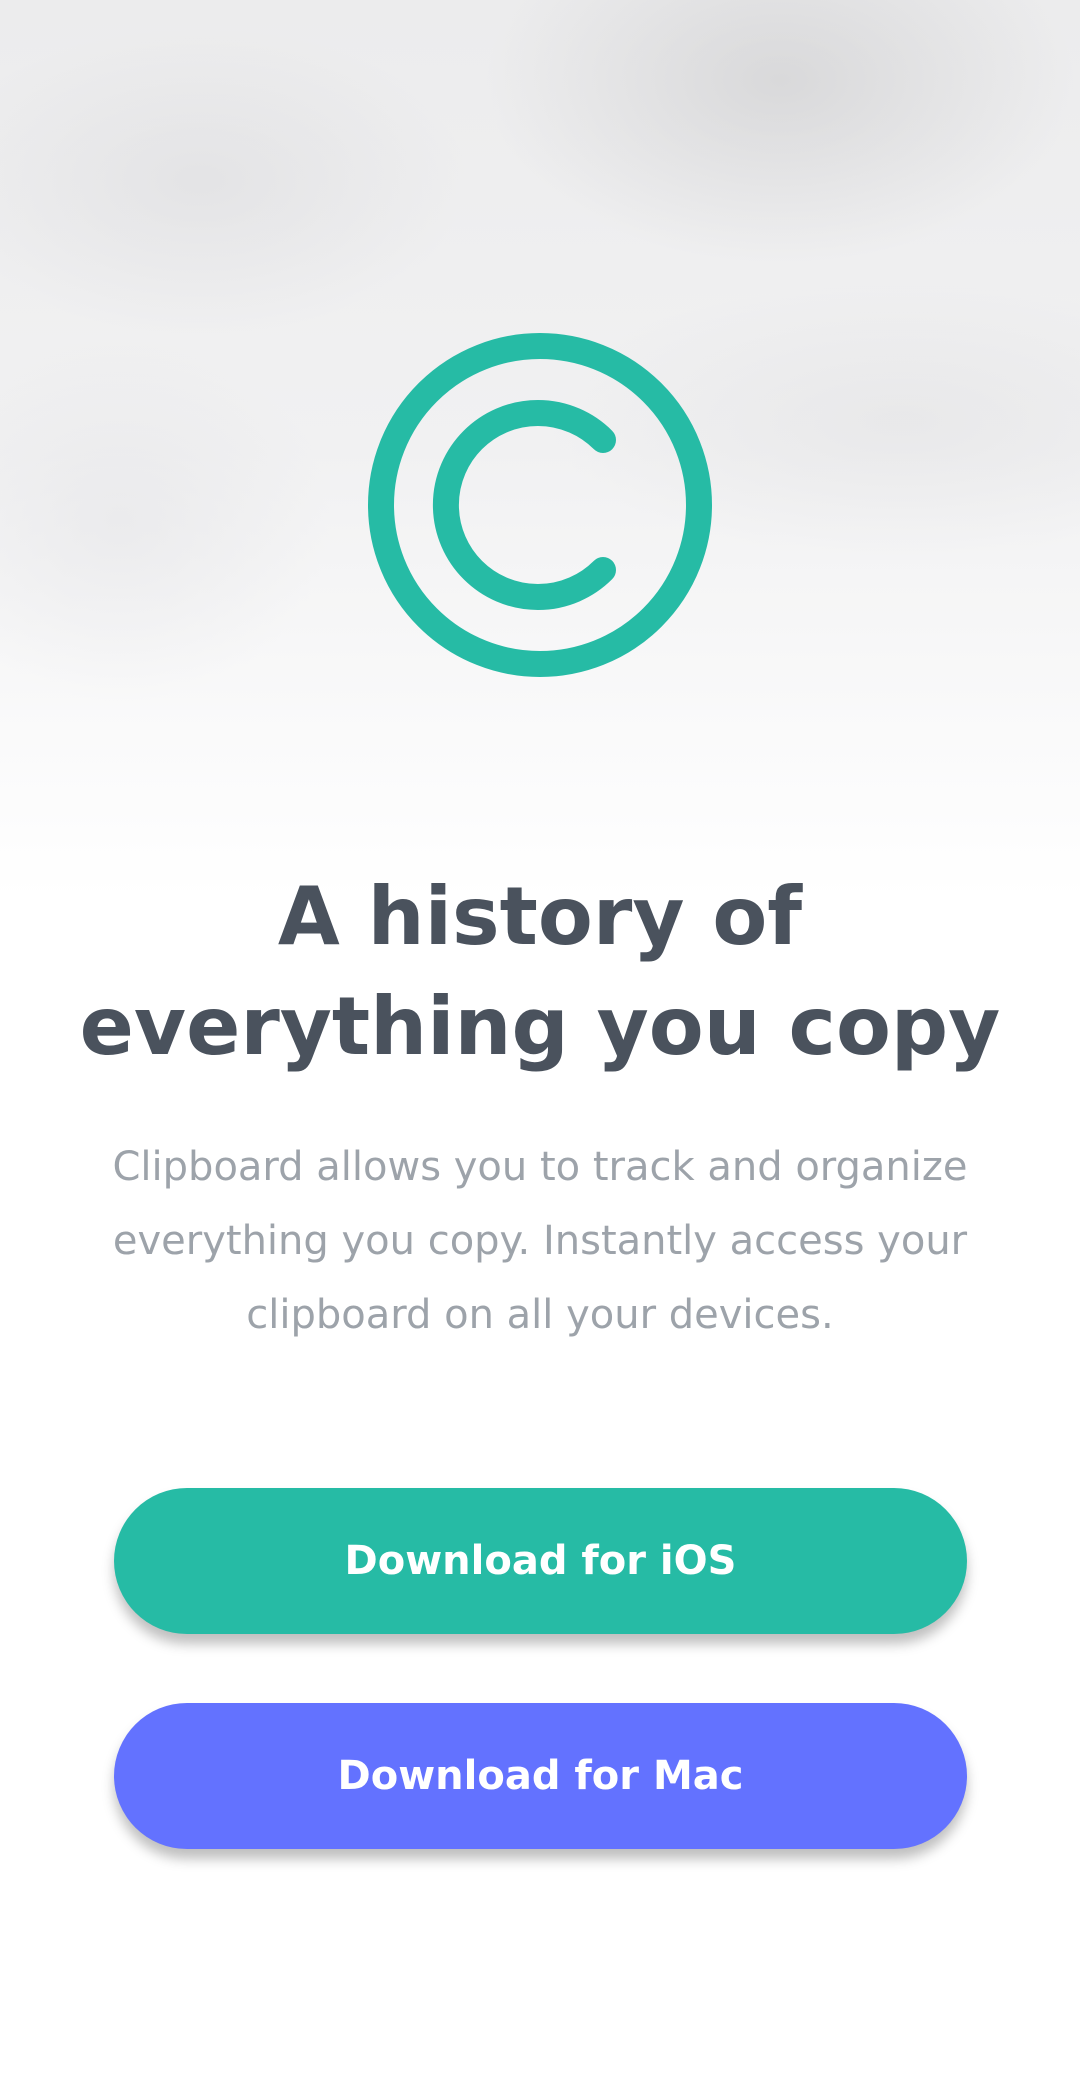  I want to click on download-ios-button: Download for iOS, so click(540, 1561).